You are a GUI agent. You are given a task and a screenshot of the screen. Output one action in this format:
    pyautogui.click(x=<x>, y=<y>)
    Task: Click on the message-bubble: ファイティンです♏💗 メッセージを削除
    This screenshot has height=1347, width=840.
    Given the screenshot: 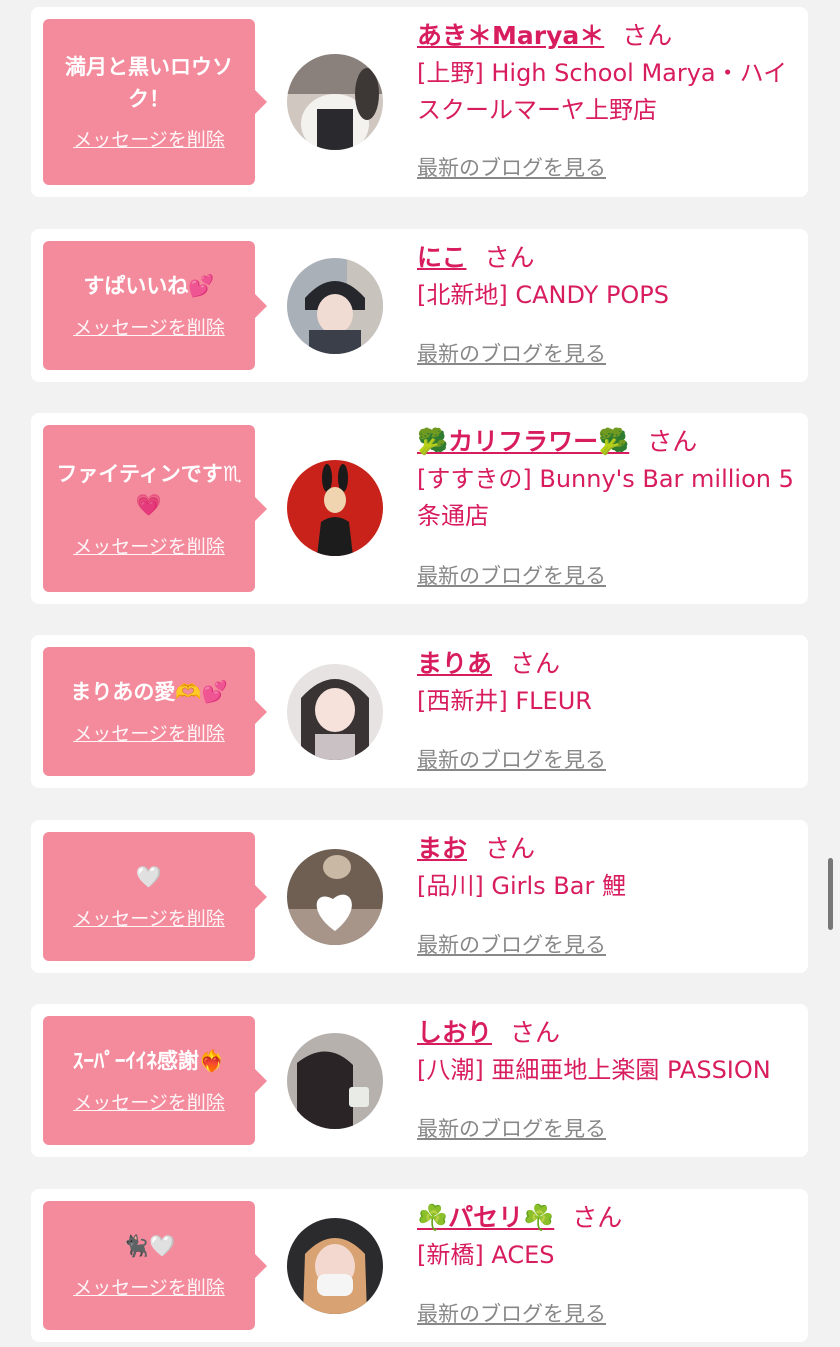 What is the action you would take?
    pyautogui.click(x=155, y=508)
    